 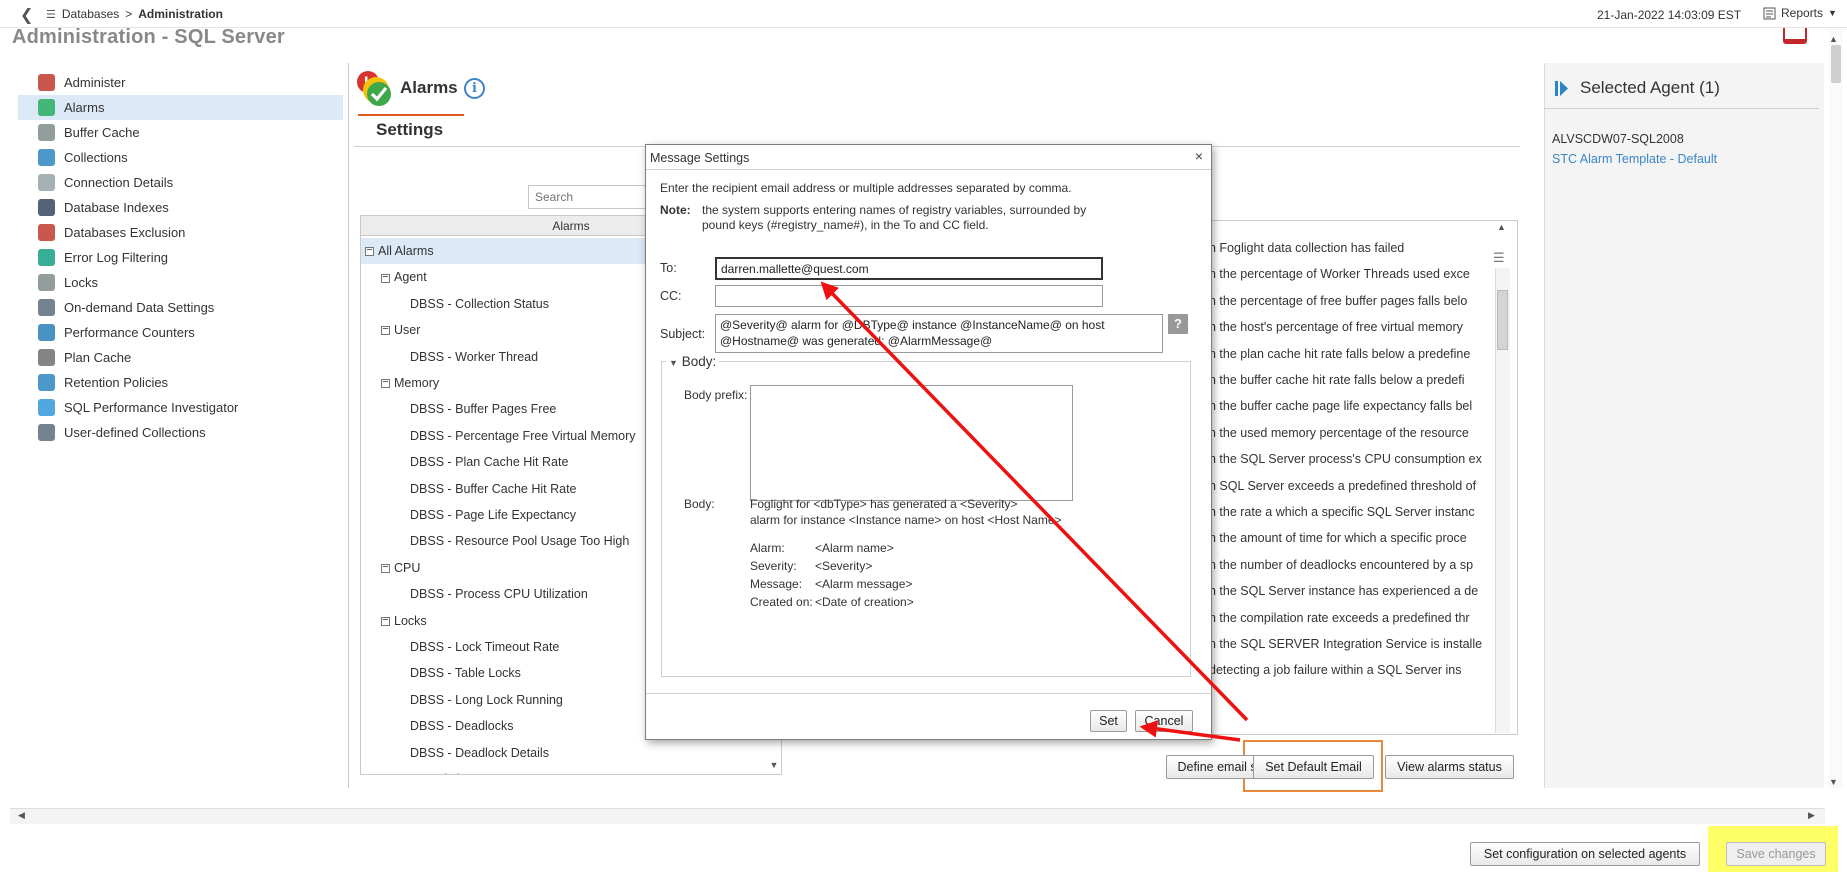 I want to click on body-field-key: Message:, so click(x=776, y=584).